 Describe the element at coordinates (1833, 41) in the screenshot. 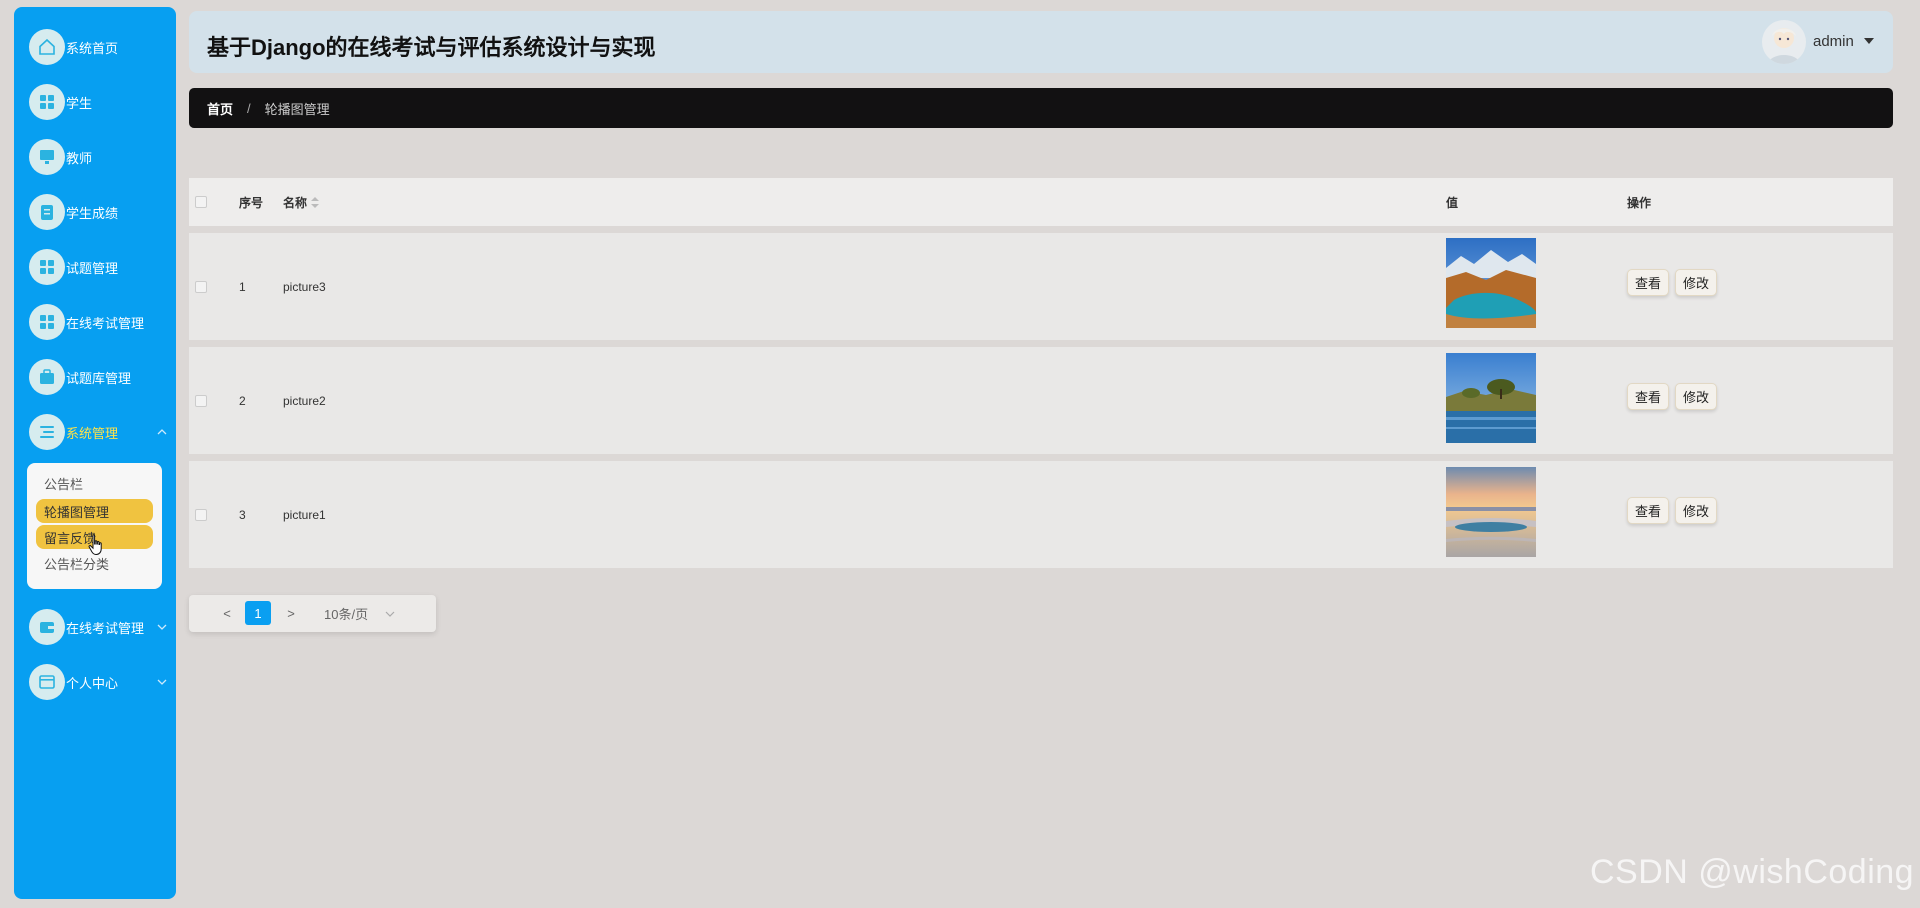

I see `user-name: admin` at that location.